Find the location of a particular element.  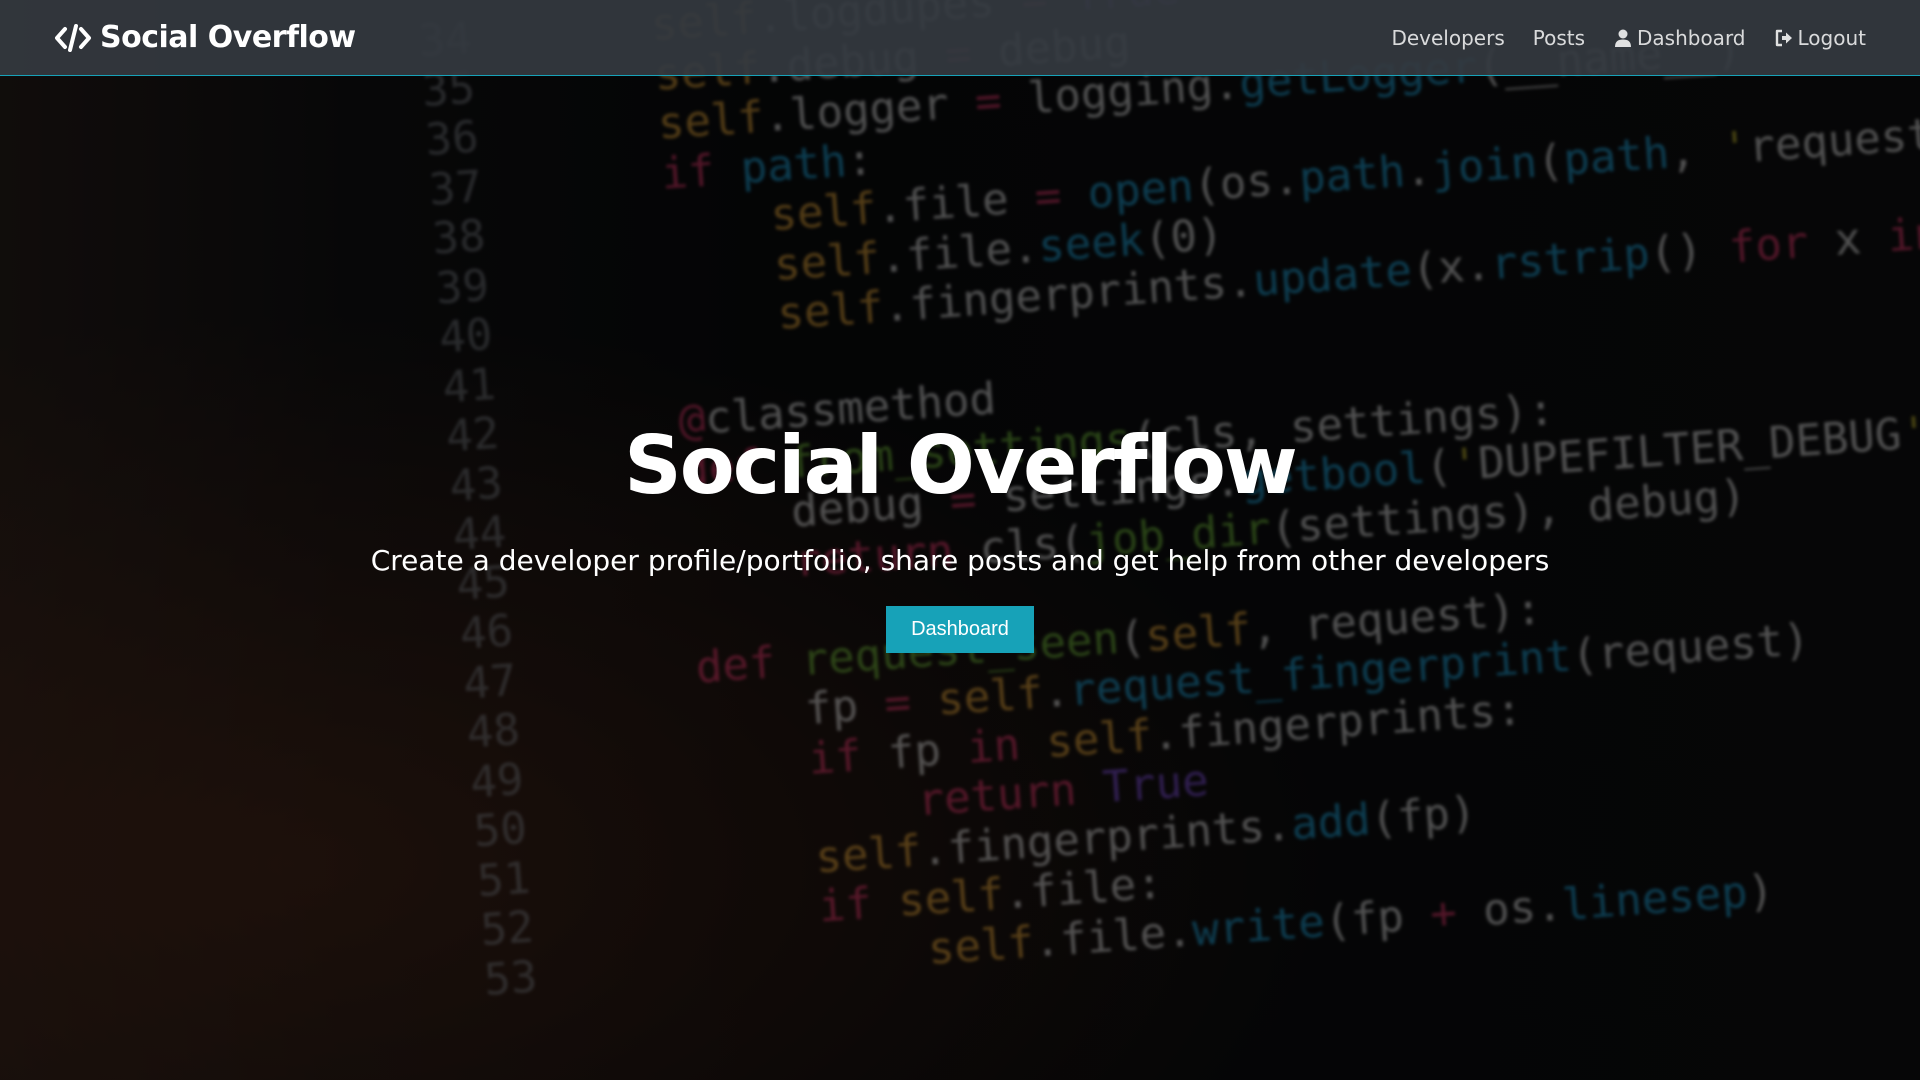

nav-link-label: Posts is located at coordinates (1558, 37).